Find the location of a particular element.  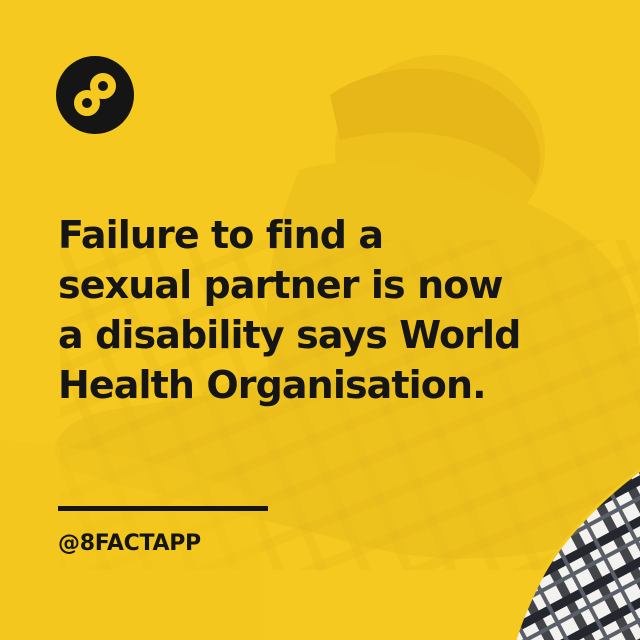

social-handle: @8FACTAPP is located at coordinates (129, 543).